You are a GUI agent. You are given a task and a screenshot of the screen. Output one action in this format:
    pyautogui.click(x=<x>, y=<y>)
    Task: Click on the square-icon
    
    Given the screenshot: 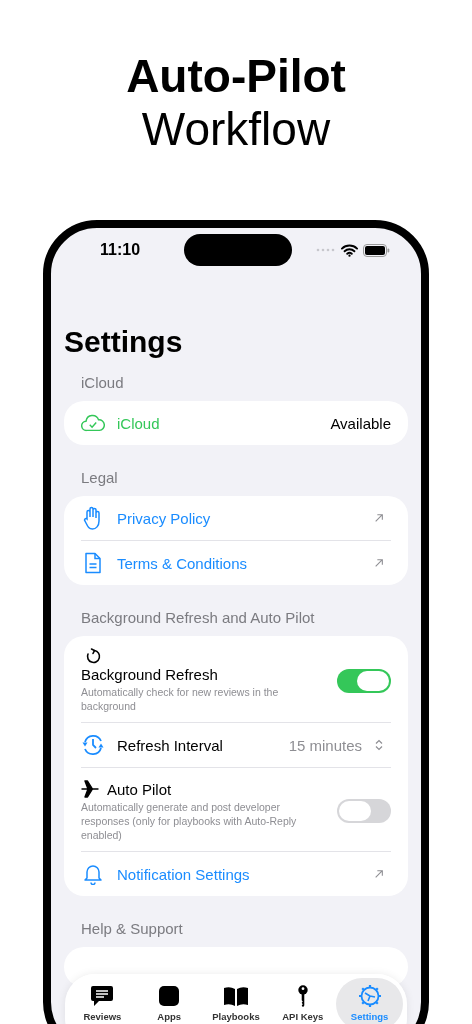 What is the action you would take?
    pyautogui.click(x=169, y=996)
    